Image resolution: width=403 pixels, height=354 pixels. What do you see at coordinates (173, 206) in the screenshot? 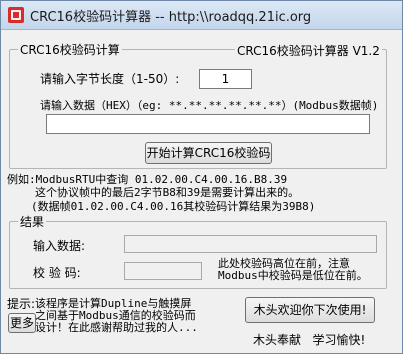
I see `example-line-3: (数据帧01.02.00.C4.00.16其校验码计算结果为39B8)` at bounding box center [173, 206].